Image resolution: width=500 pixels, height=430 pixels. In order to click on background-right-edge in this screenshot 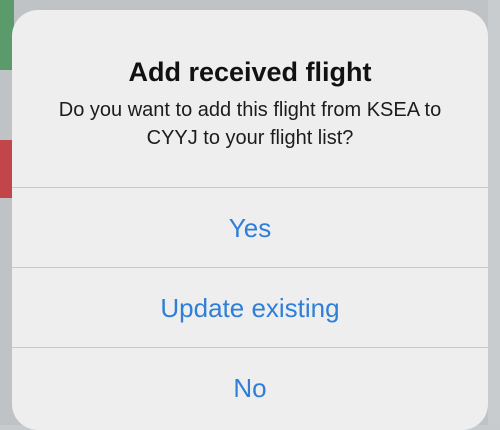, I will do `click(494, 212)`.